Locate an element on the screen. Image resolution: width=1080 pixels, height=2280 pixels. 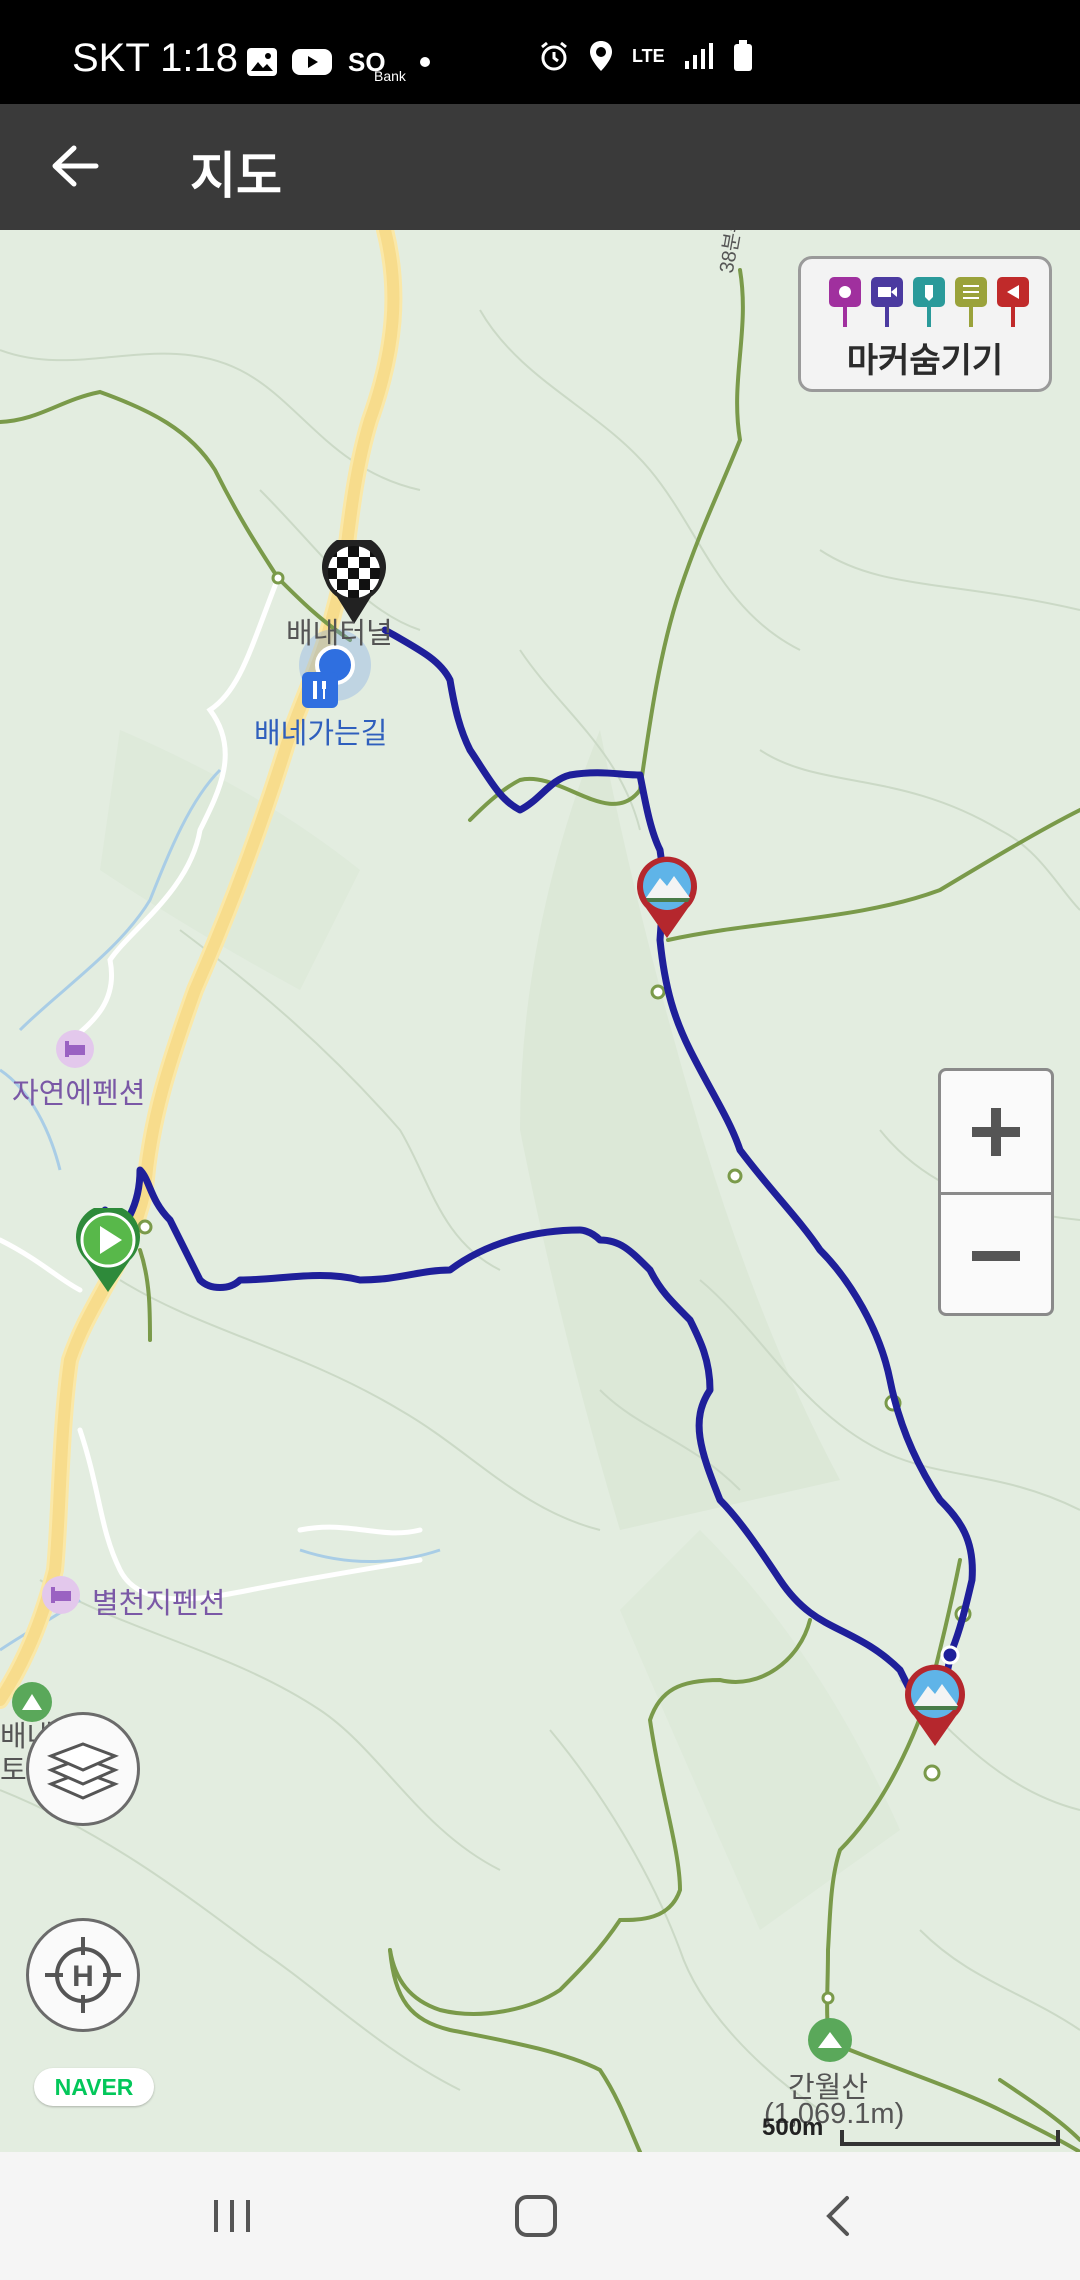
recent-apps-button is located at coordinates (232, 2216).